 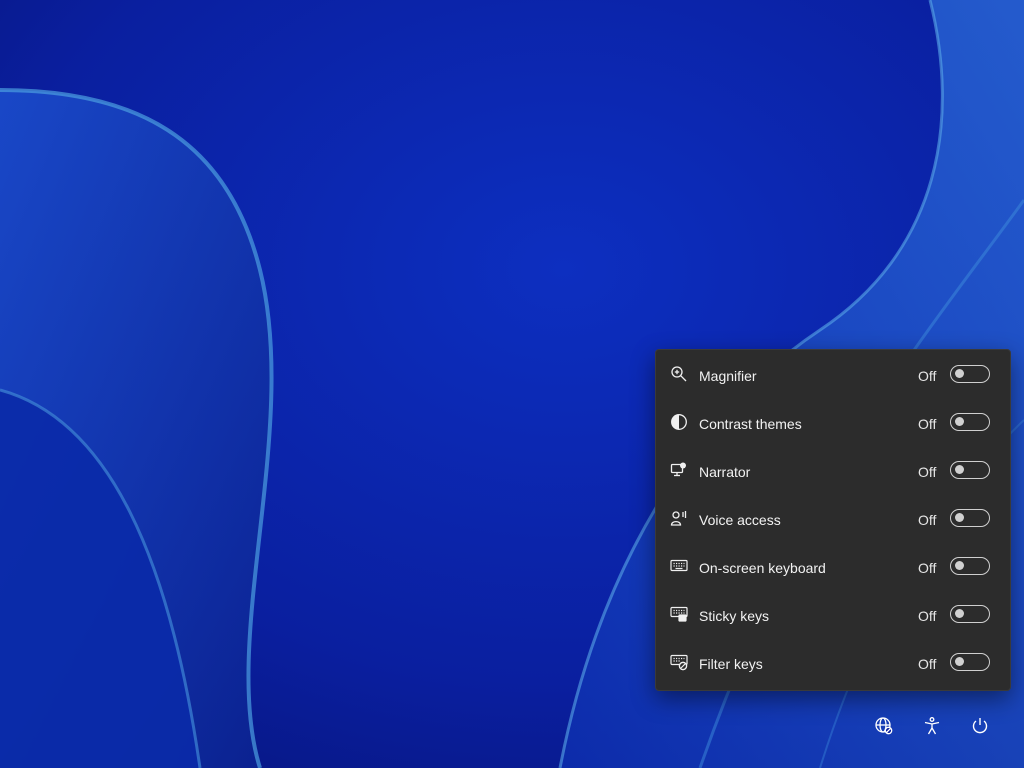 I want to click on filter-keys-toggle, so click(x=970, y=662).